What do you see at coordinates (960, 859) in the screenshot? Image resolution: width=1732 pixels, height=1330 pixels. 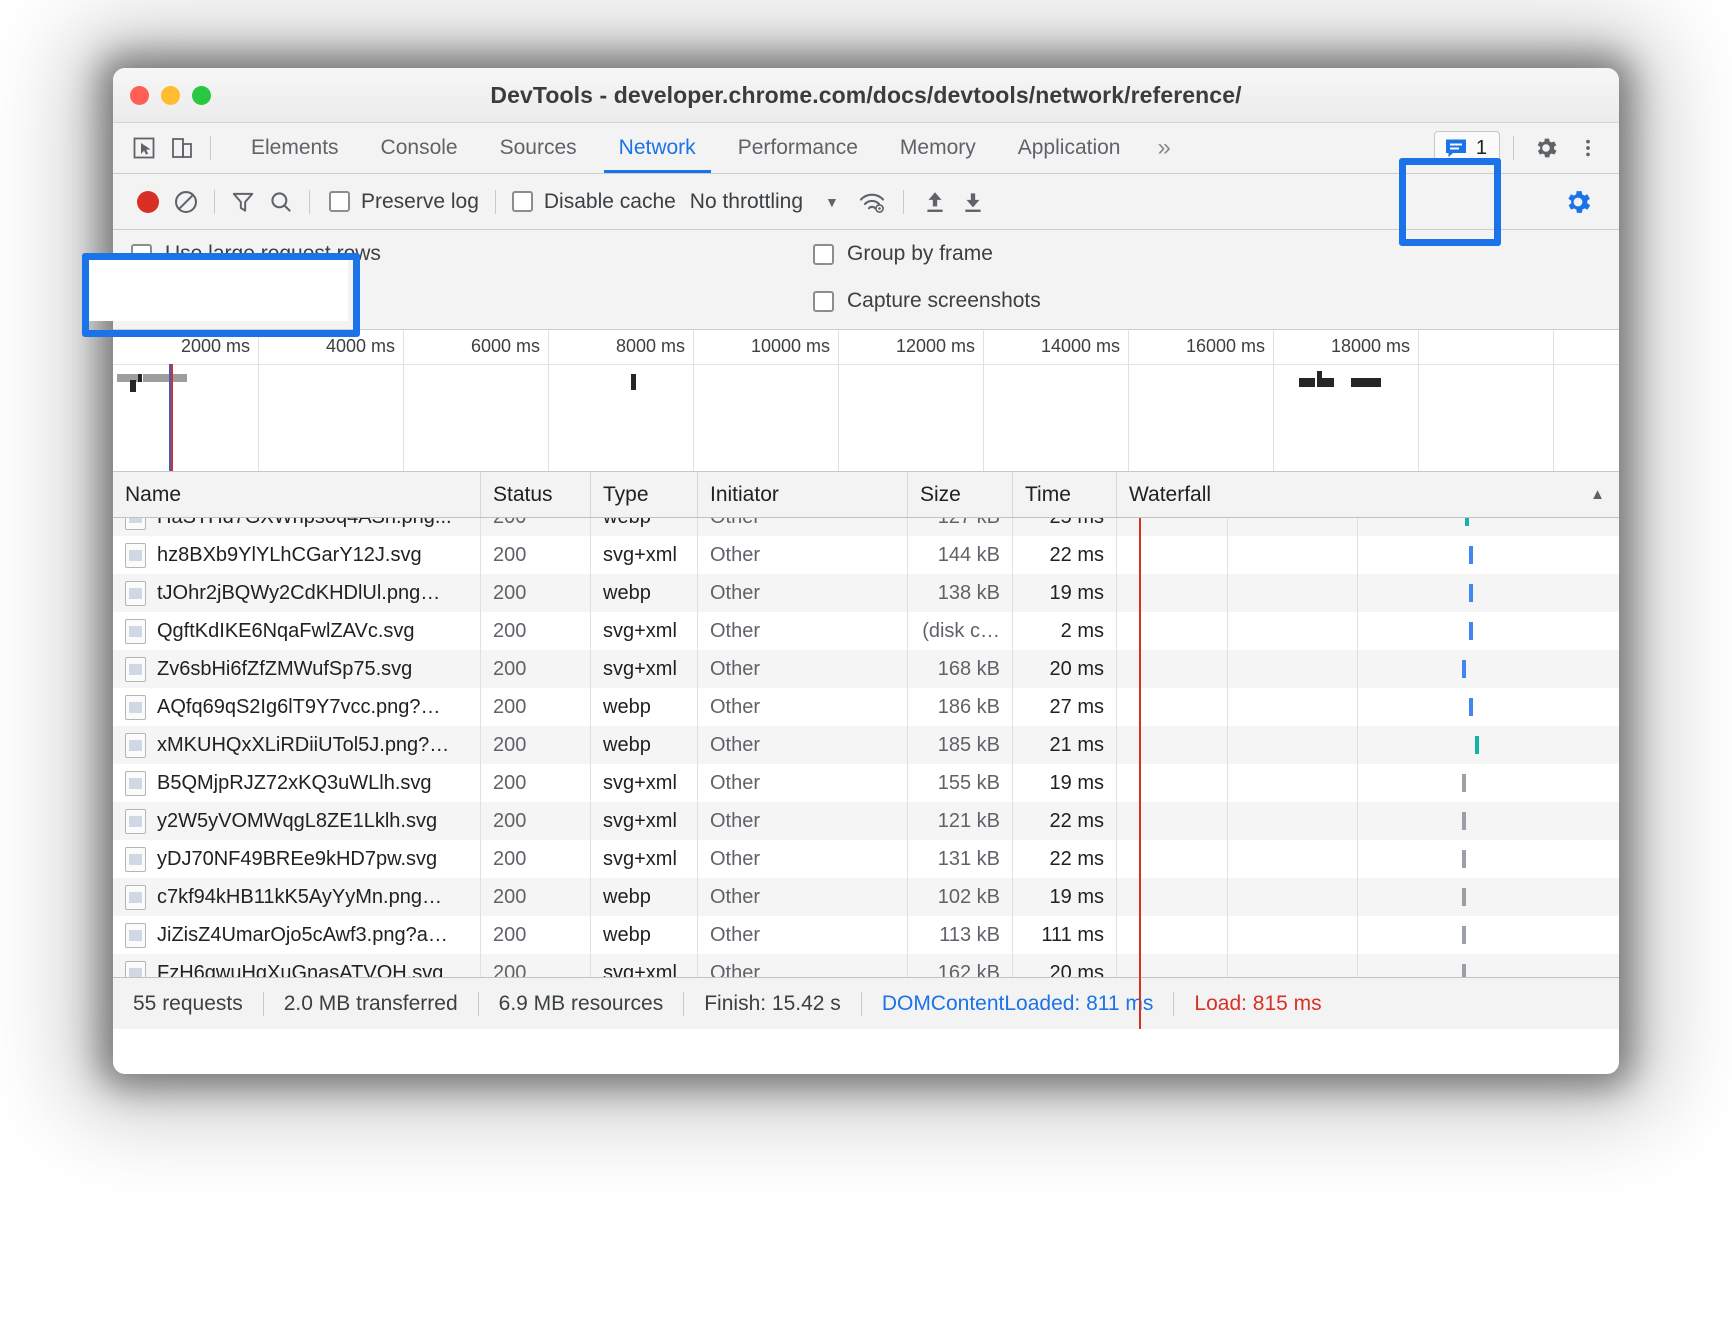 I see `cell-size: 131 kB` at bounding box center [960, 859].